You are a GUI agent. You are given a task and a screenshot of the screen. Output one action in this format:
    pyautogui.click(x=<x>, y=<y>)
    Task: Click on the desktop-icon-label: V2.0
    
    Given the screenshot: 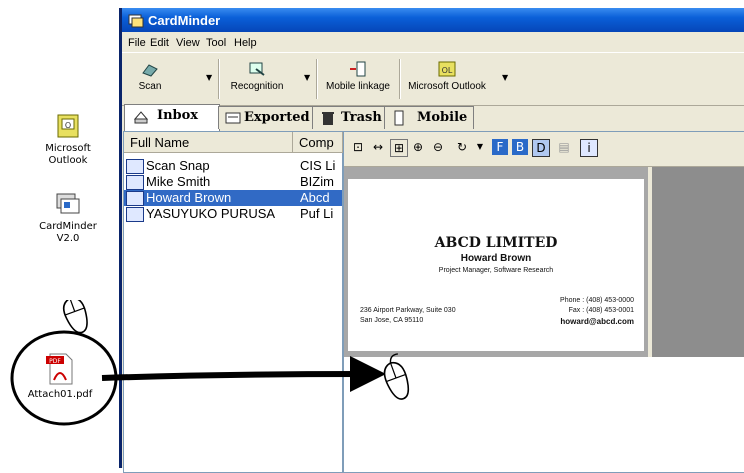 What is the action you would take?
    pyautogui.click(x=68, y=238)
    